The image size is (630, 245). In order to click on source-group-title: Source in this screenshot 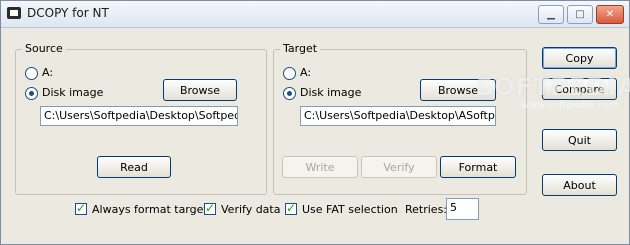, I will do `click(44, 48)`.